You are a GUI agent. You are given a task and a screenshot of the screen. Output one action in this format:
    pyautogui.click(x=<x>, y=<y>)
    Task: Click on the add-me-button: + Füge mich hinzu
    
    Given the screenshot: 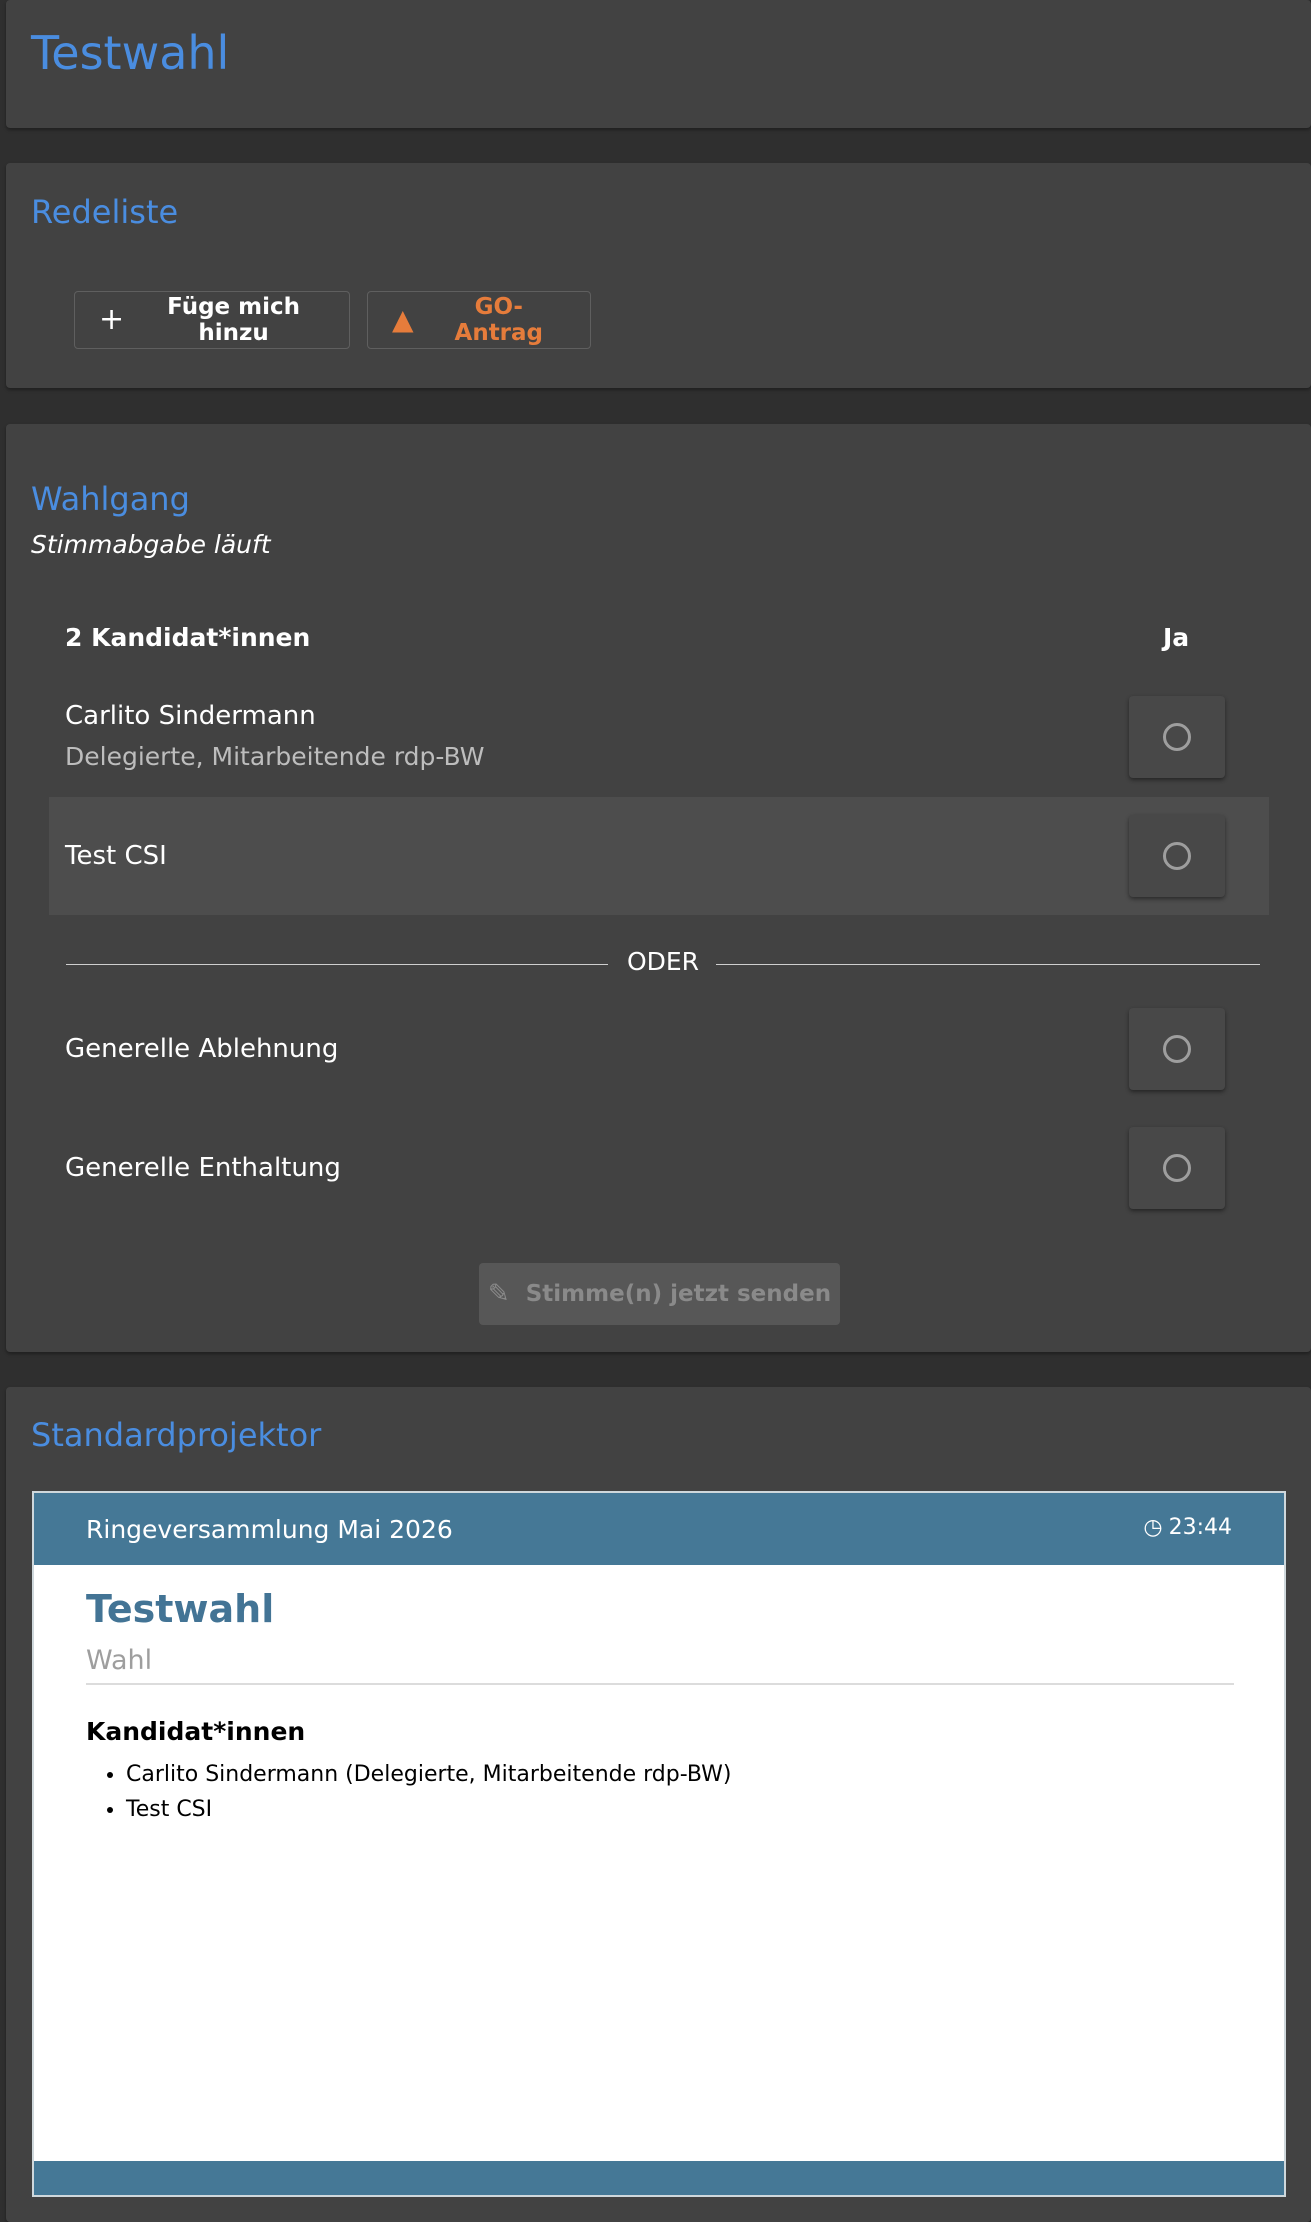 What is the action you would take?
    pyautogui.click(x=212, y=320)
    